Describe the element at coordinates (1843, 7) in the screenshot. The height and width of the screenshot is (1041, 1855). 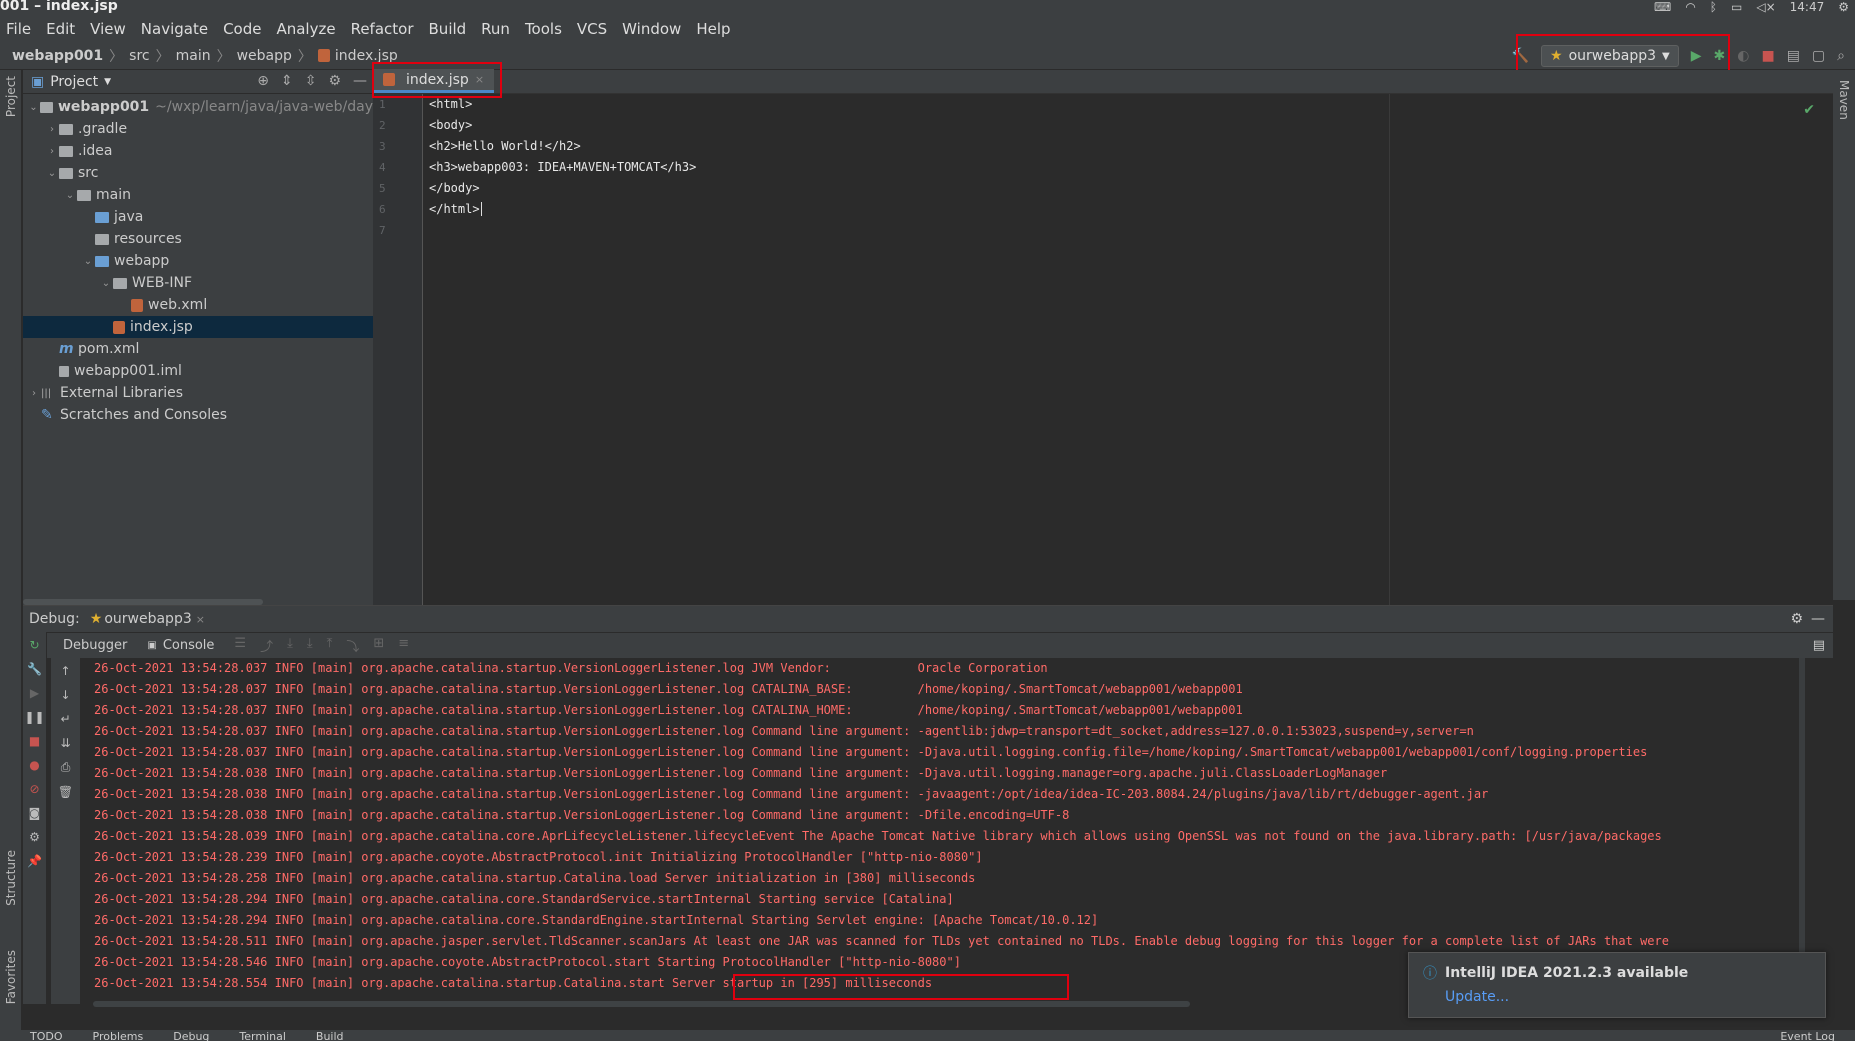
I see `settings-icon: ⚙` at that location.